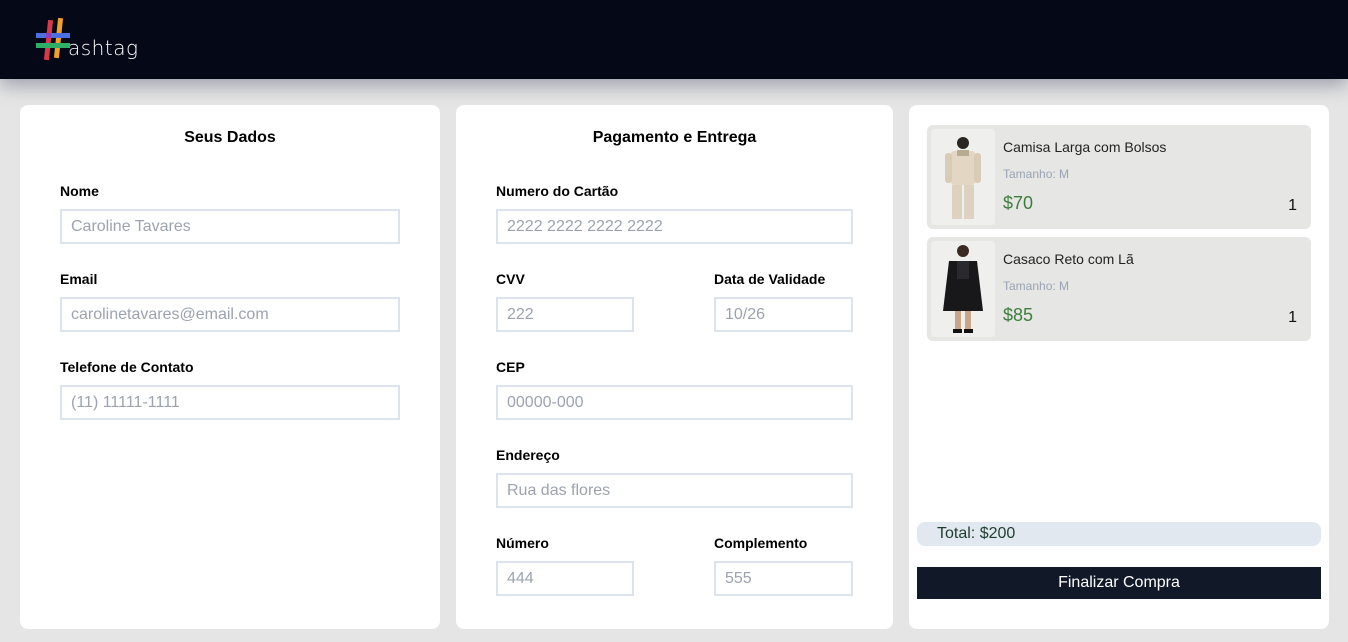  Describe the element at coordinates (528, 455) in the screenshot. I see `endereco-label: Endereço` at that location.